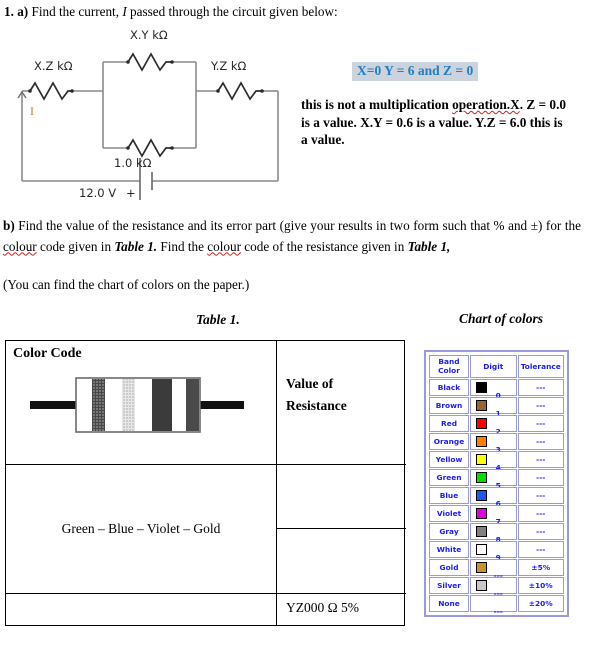 The image size is (590, 656). Describe the element at coordinates (20, 246) in the screenshot. I see `colour-word-1: colour` at that location.